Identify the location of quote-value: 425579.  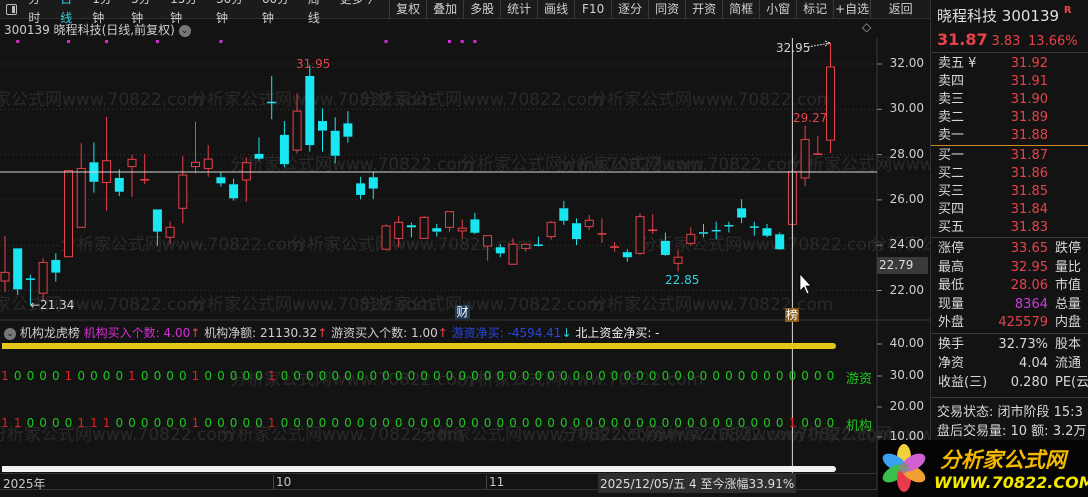
(1023, 322).